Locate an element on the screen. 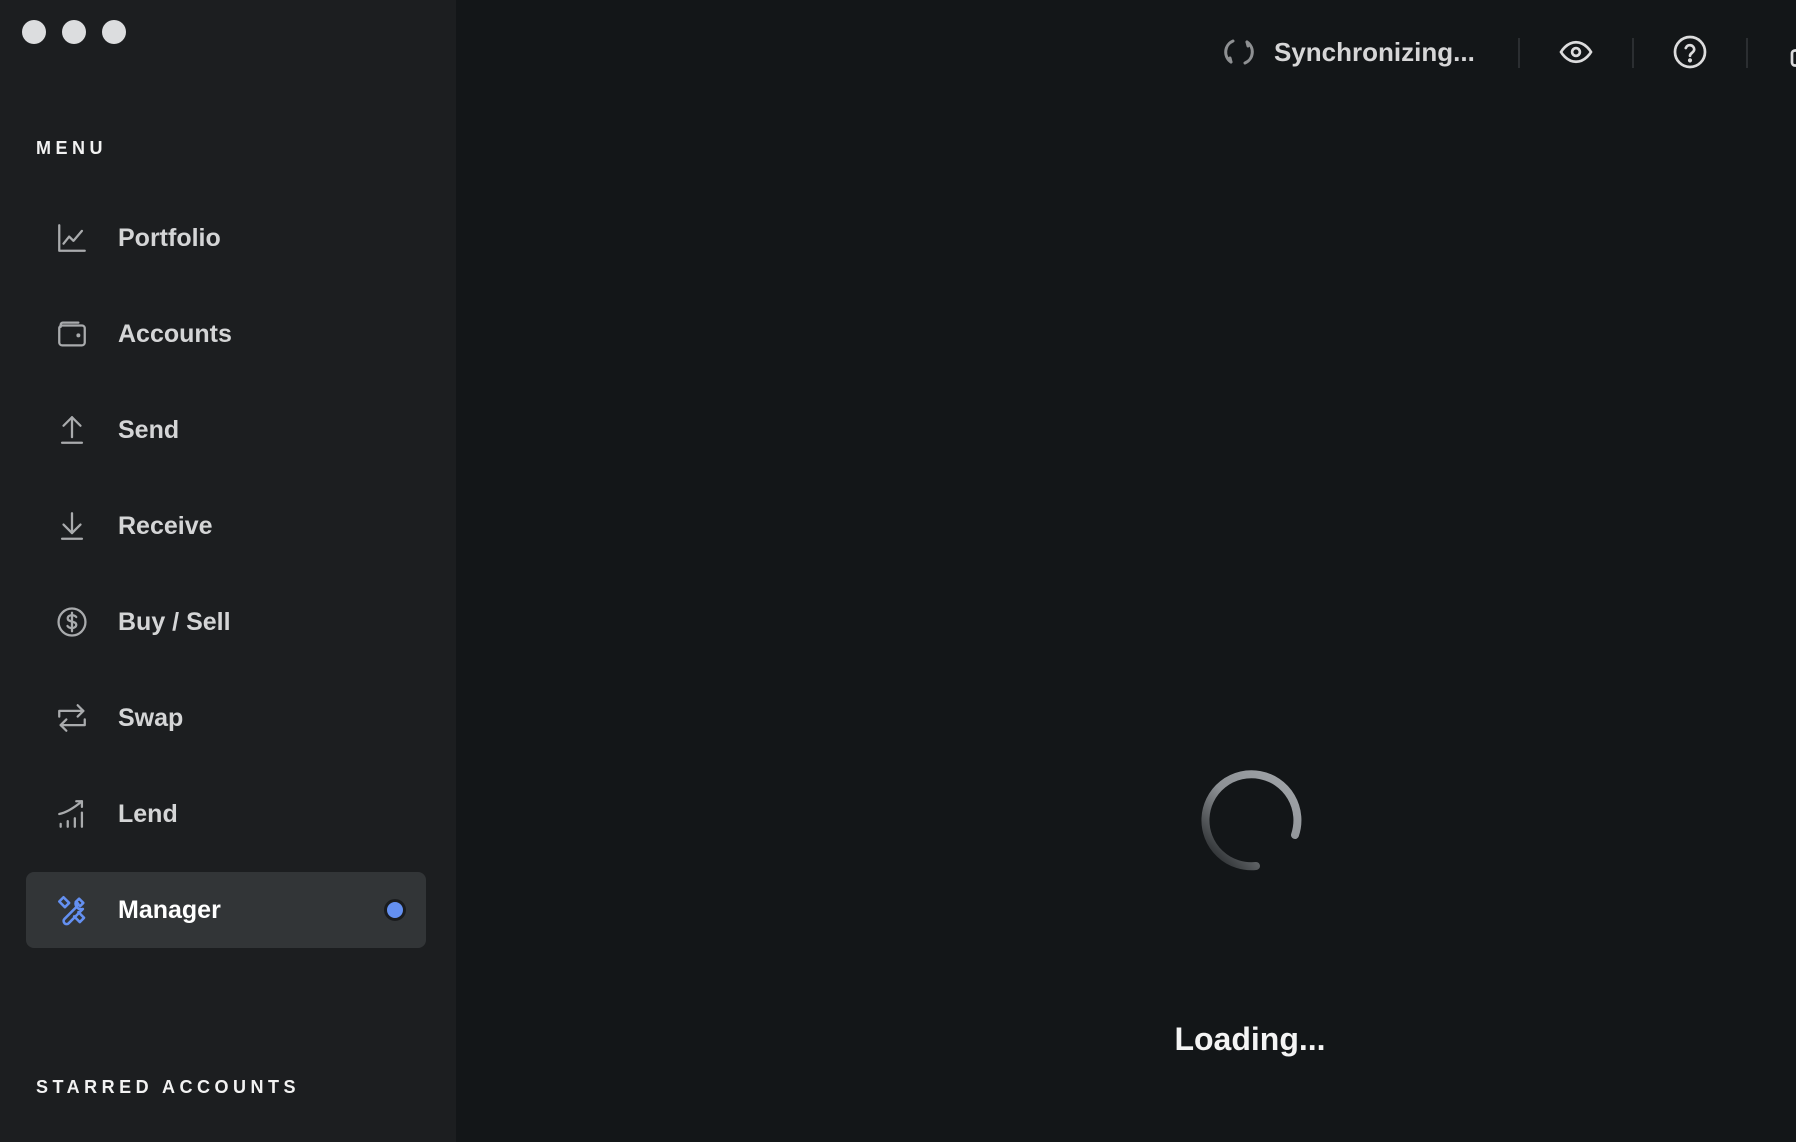  sidebar-item-label: Swap is located at coordinates (151, 717).